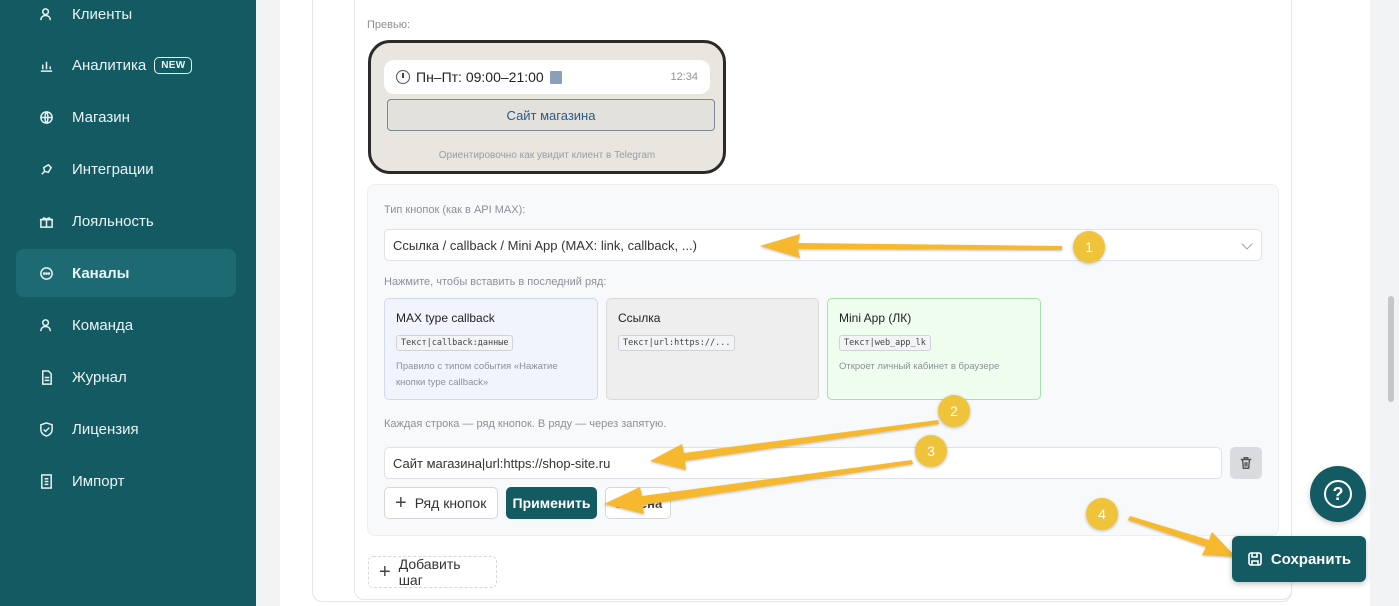 The width and height of the screenshot is (1399, 606). I want to click on trash-icon, so click(1246, 463).